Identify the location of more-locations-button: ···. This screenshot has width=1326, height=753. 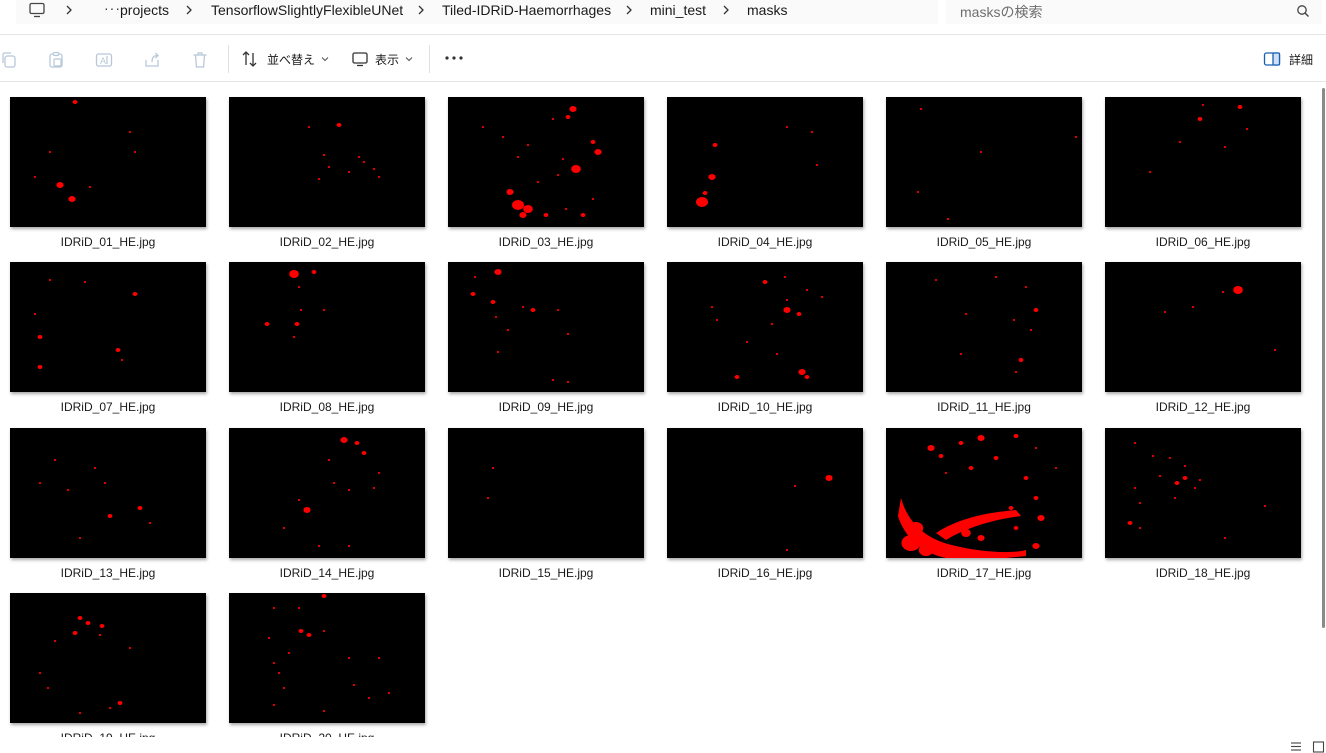
(112, 8).